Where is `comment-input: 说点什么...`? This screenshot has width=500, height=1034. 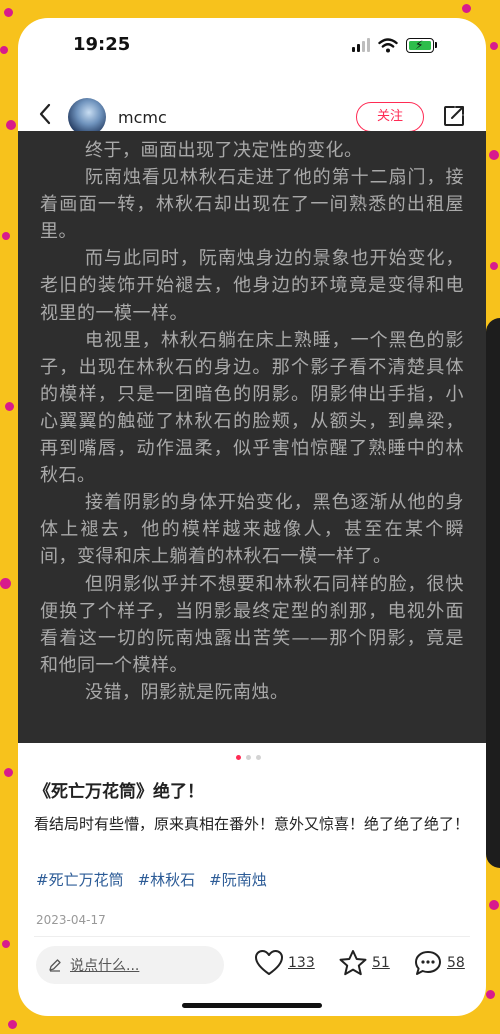 comment-input: 说点什么... is located at coordinates (130, 965).